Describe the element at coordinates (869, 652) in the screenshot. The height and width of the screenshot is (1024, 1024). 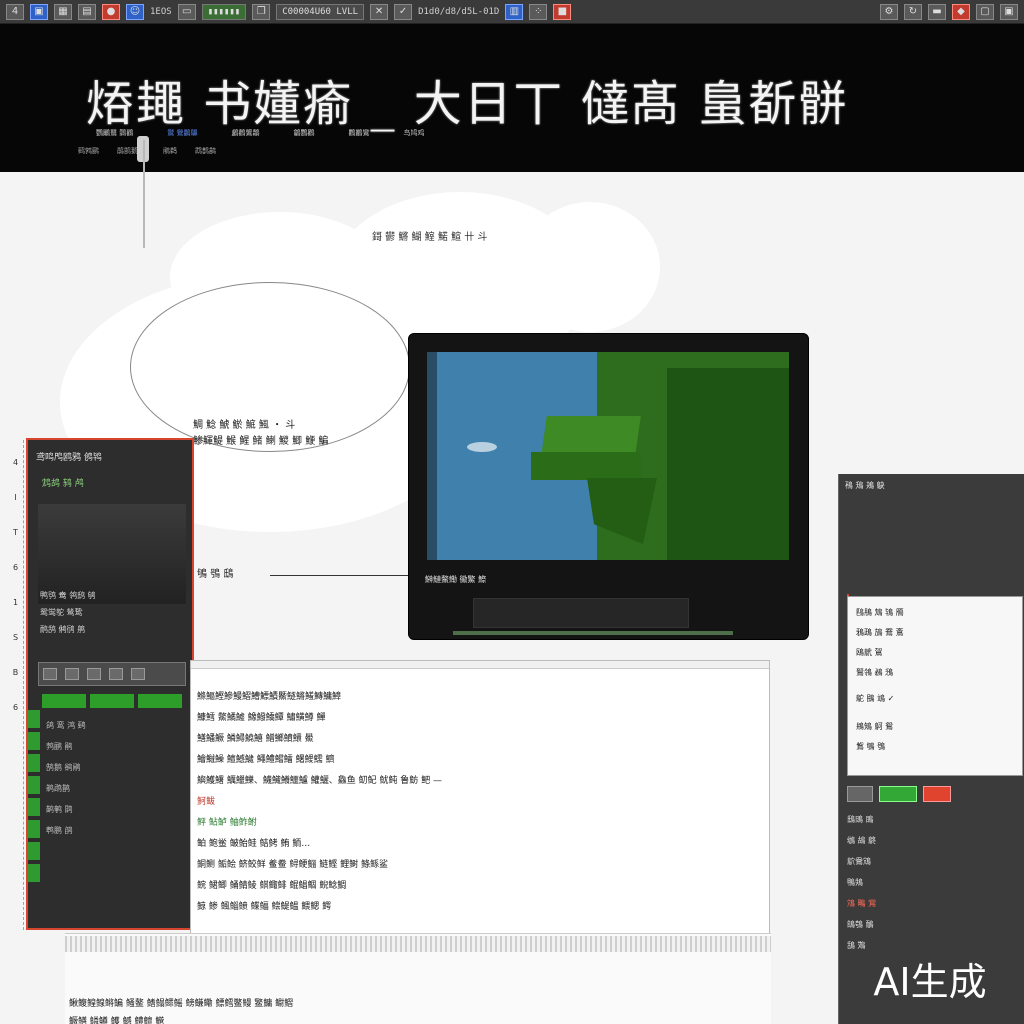
I see `dialog-row: 鴎鴏 鴐` at that location.